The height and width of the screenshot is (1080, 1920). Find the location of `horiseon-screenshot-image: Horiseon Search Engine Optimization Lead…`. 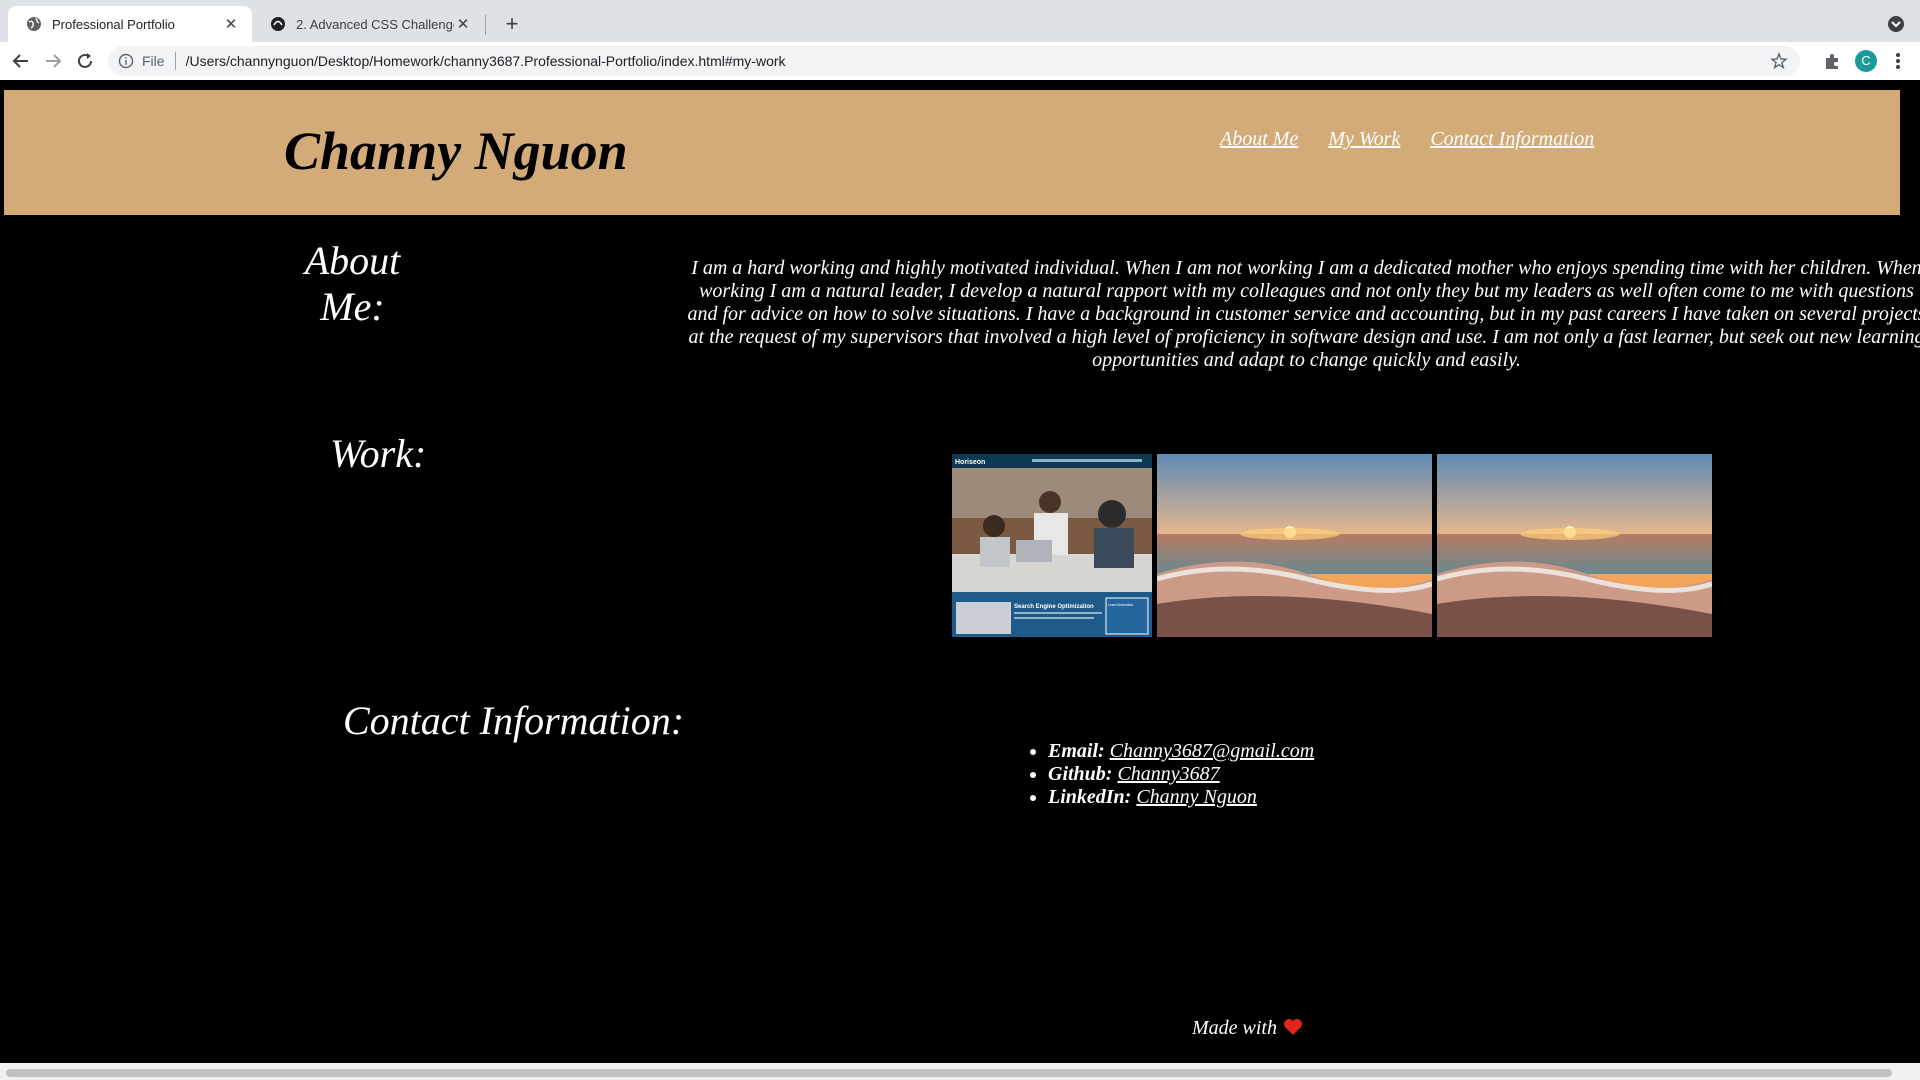

horiseon-screenshot-image: Horiseon Search Engine Optimization Lead… is located at coordinates (1052, 545).